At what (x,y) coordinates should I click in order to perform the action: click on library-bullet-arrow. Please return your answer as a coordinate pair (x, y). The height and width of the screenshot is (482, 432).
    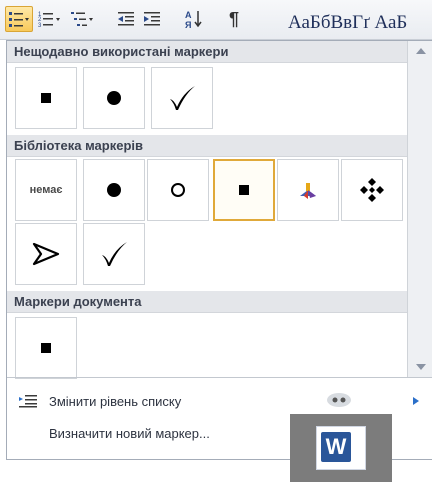
    Looking at the image, I should click on (46, 254).